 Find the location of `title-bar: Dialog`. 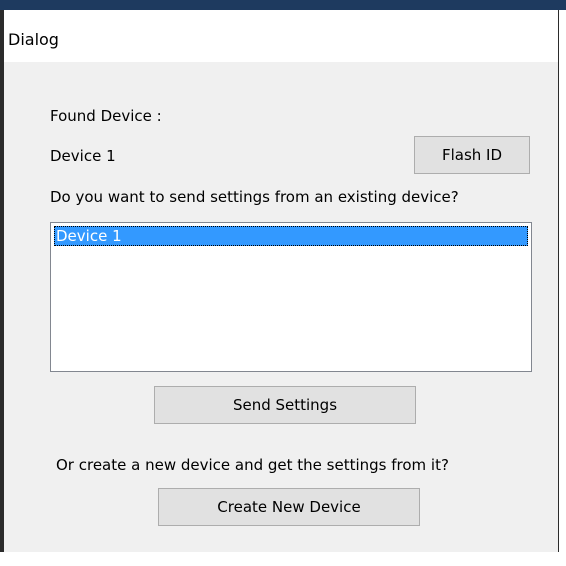

title-bar: Dialog is located at coordinates (281, 36).